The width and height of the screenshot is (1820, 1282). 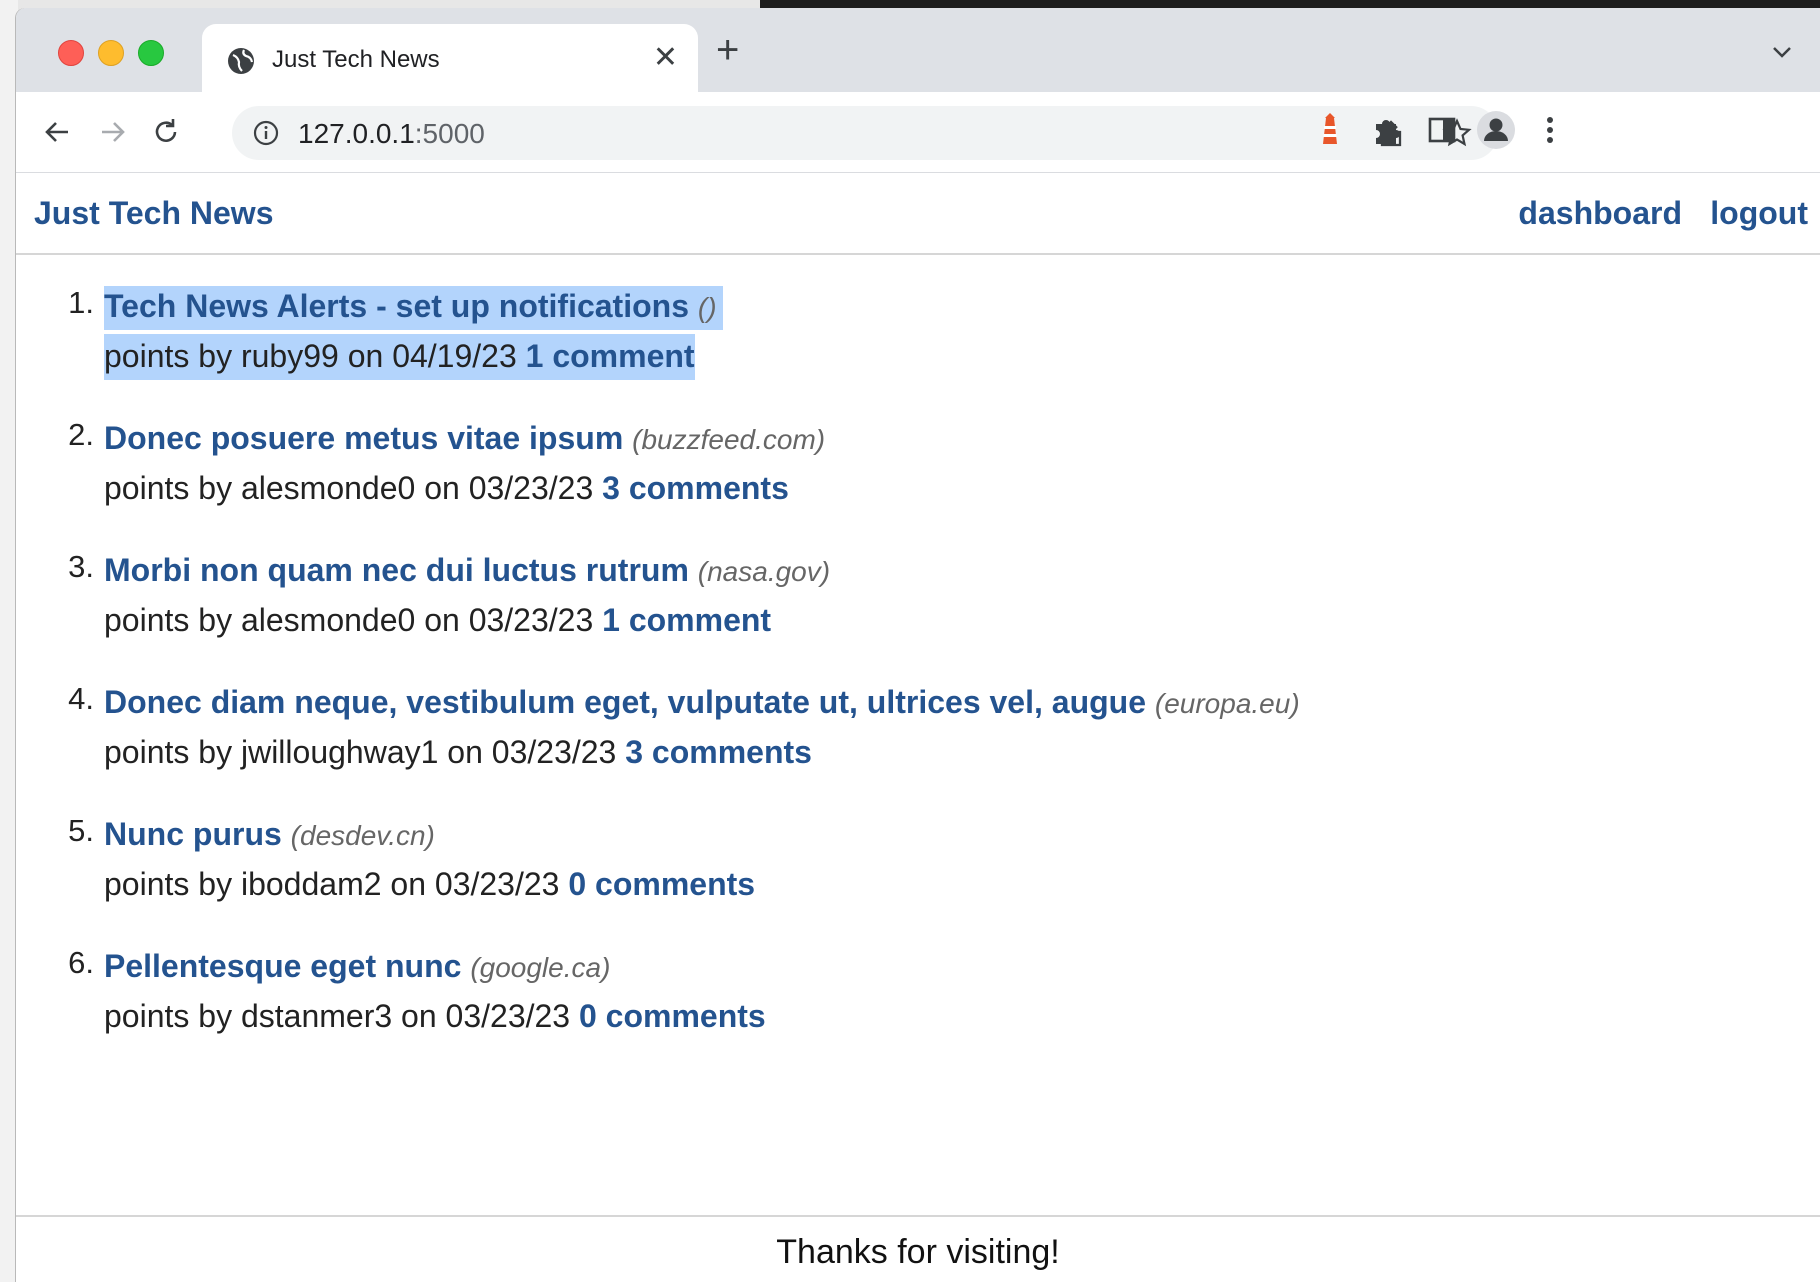 What do you see at coordinates (112, 132) in the screenshot?
I see `forward-arrow-icon` at bounding box center [112, 132].